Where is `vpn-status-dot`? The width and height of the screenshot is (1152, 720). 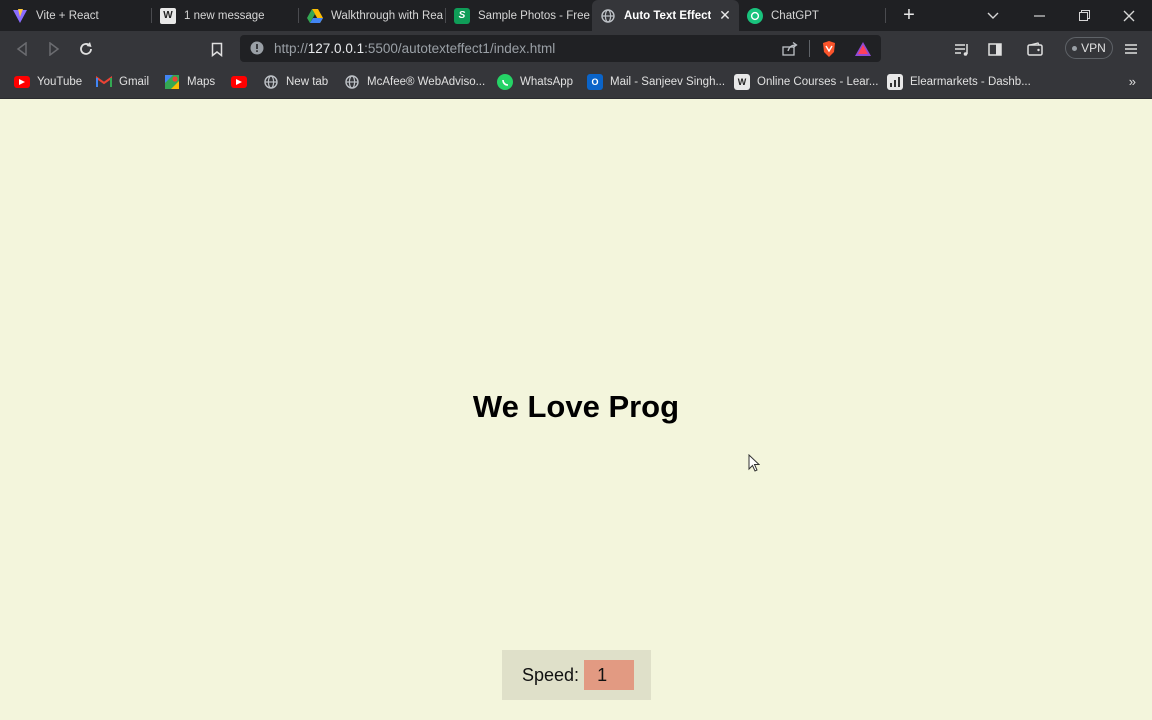
vpn-status-dot is located at coordinates (1075, 48).